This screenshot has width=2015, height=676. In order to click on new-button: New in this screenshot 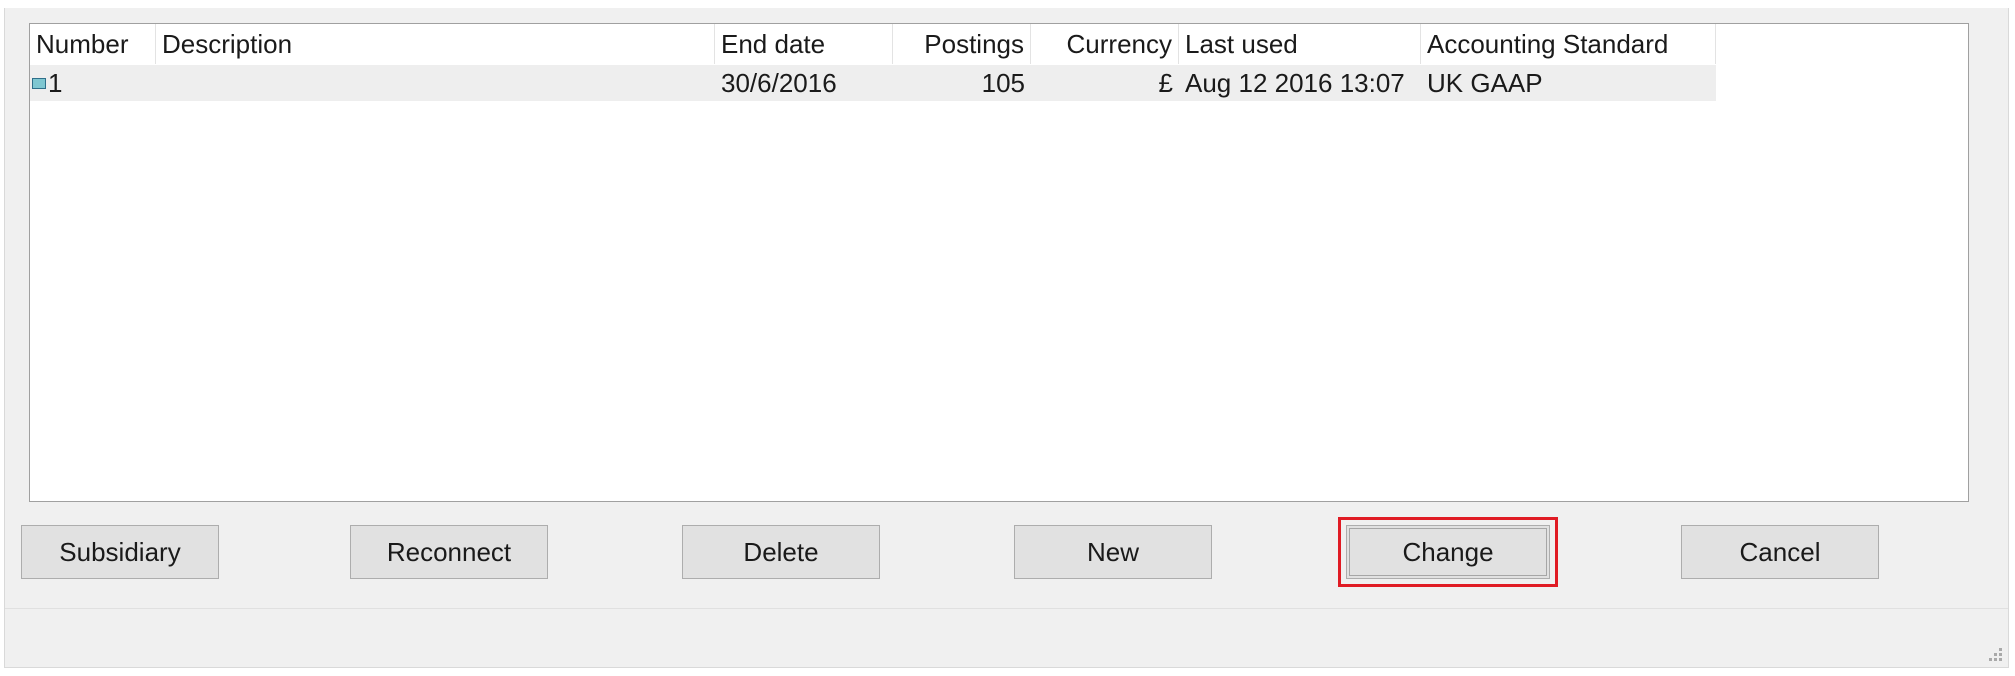, I will do `click(1113, 552)`.